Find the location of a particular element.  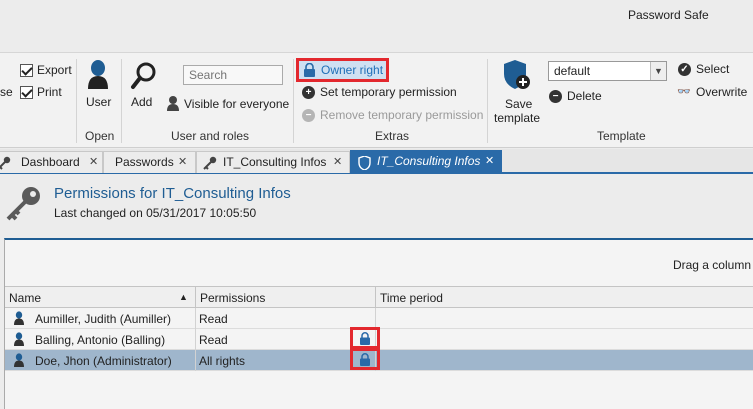

overwrite-template-button: 👓 Overwrite is located at coordinates (715, 94).